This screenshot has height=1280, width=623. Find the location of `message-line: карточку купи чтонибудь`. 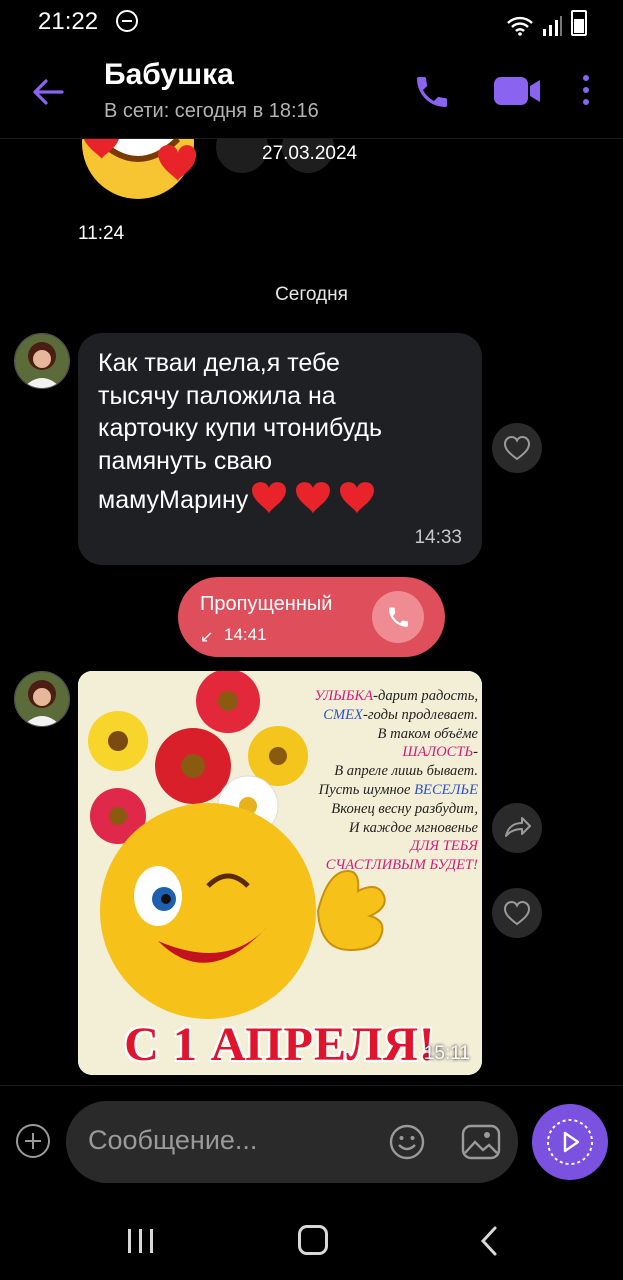

message-line: карточку купи чтонибудь is located at coordinates (240, 428).